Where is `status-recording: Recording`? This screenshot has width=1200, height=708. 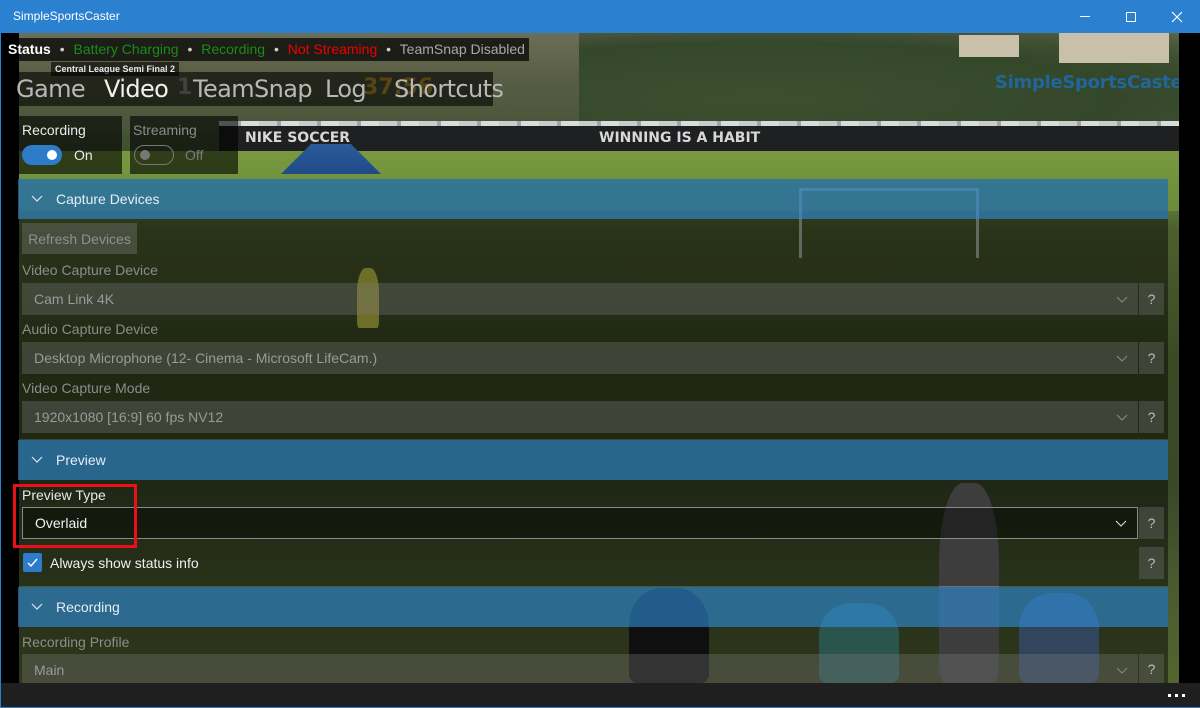
status-recording: Recording is located at coordinates (233, 49).